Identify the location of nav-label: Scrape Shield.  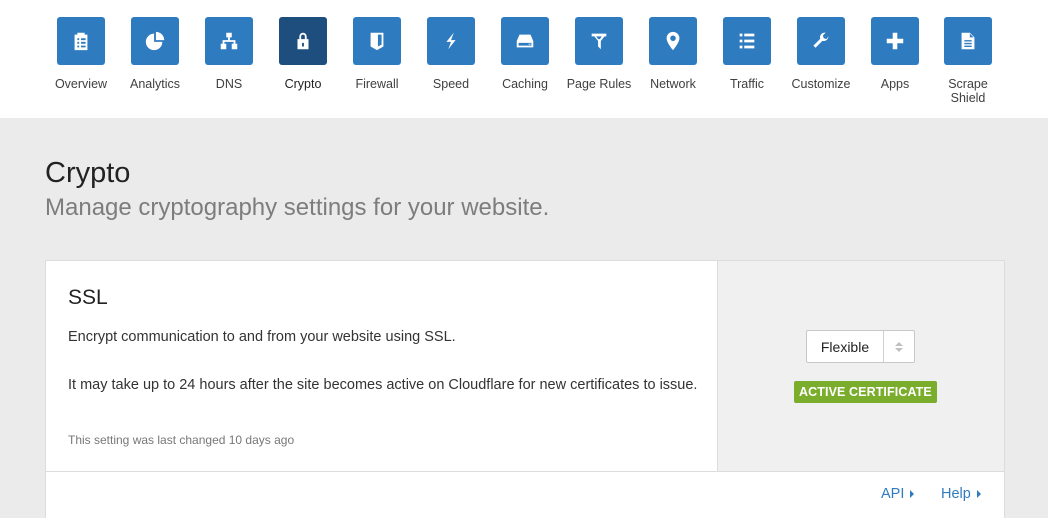
(968, 91).